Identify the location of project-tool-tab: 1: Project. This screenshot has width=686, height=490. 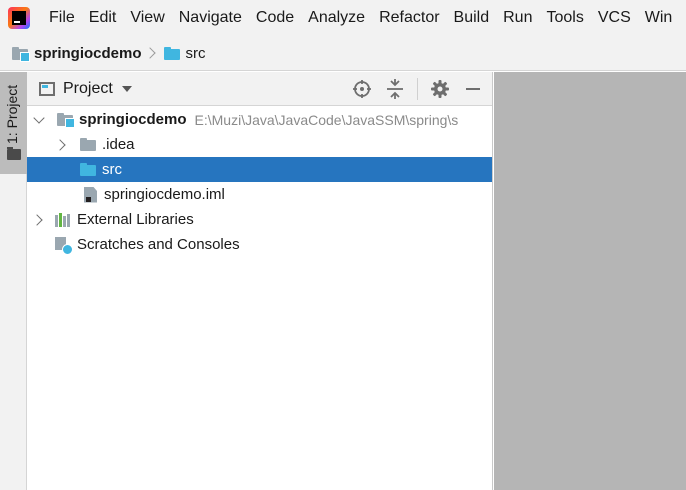
(13, 123).